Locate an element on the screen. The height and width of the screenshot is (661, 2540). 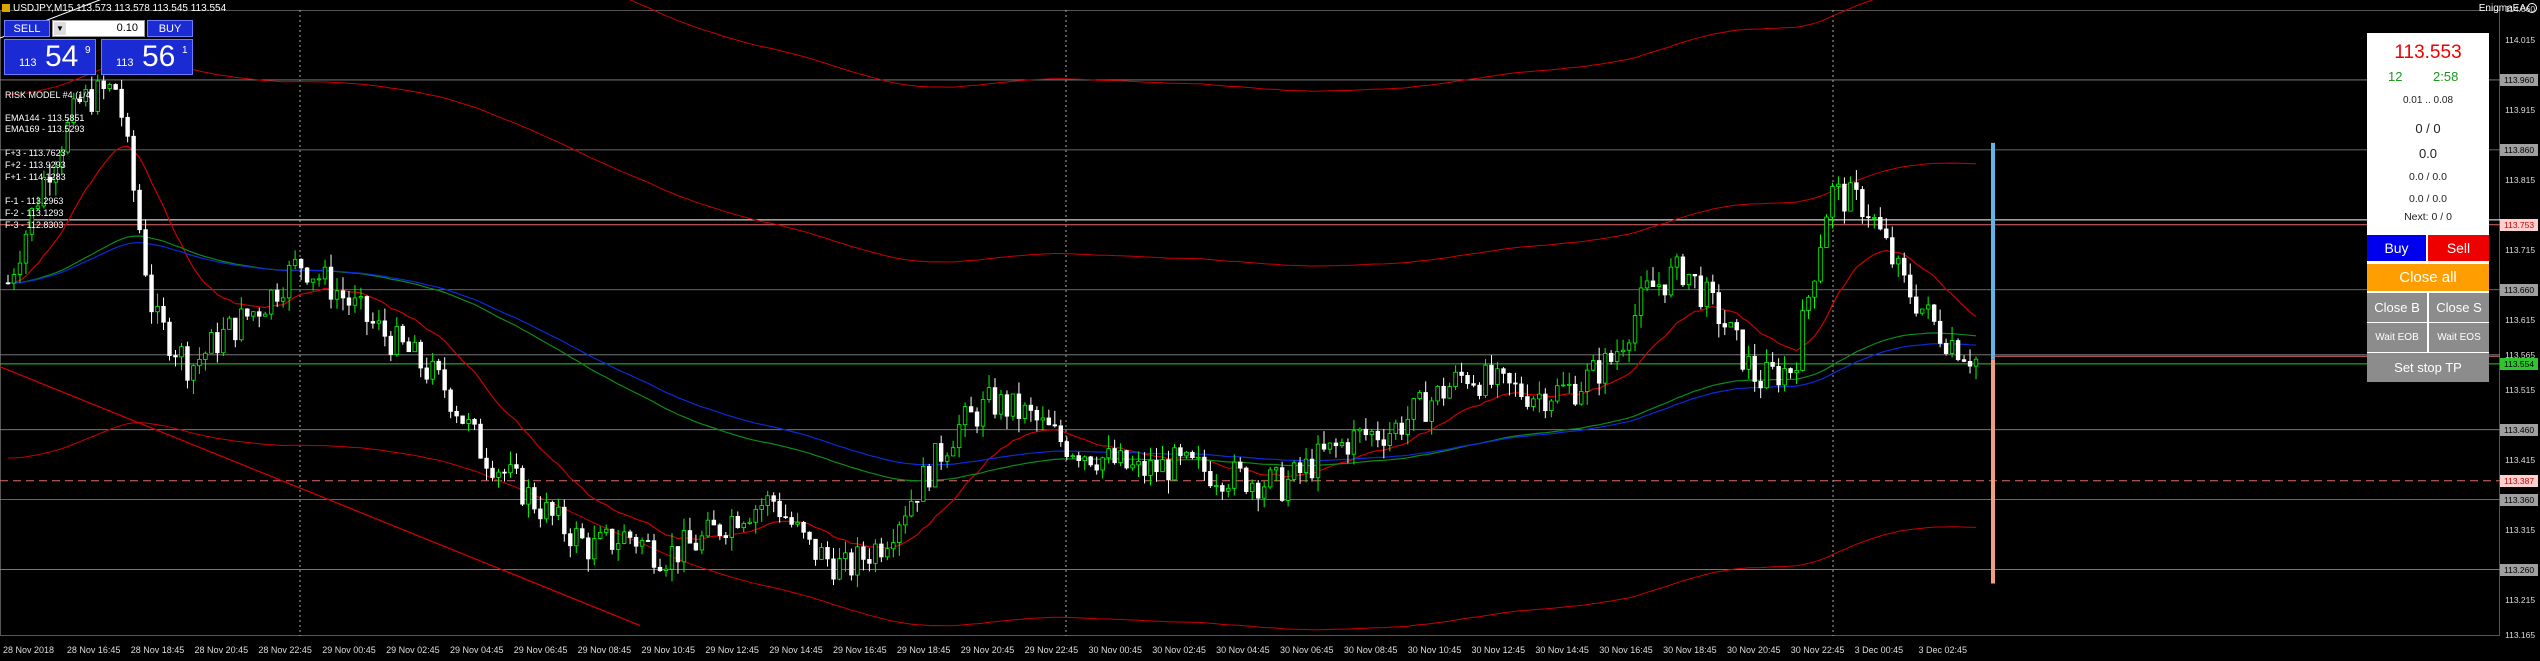
price-axis-label: 114.060 is located at coordinates (2520, 9).